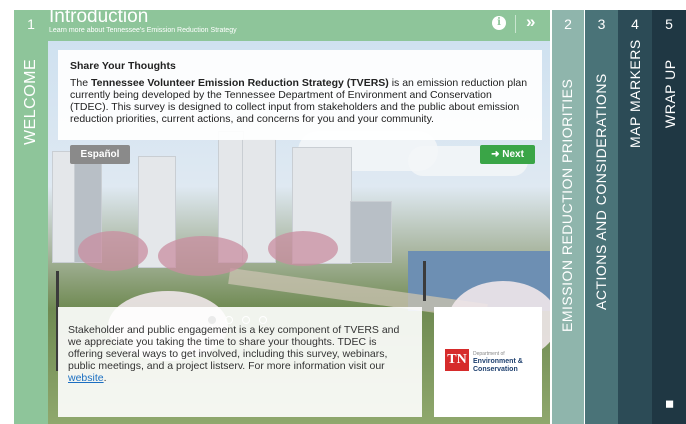  What do you see at coordinates (424, 281) in the screenshot?
I see `lamp-post` at bounding box center [424, 281].